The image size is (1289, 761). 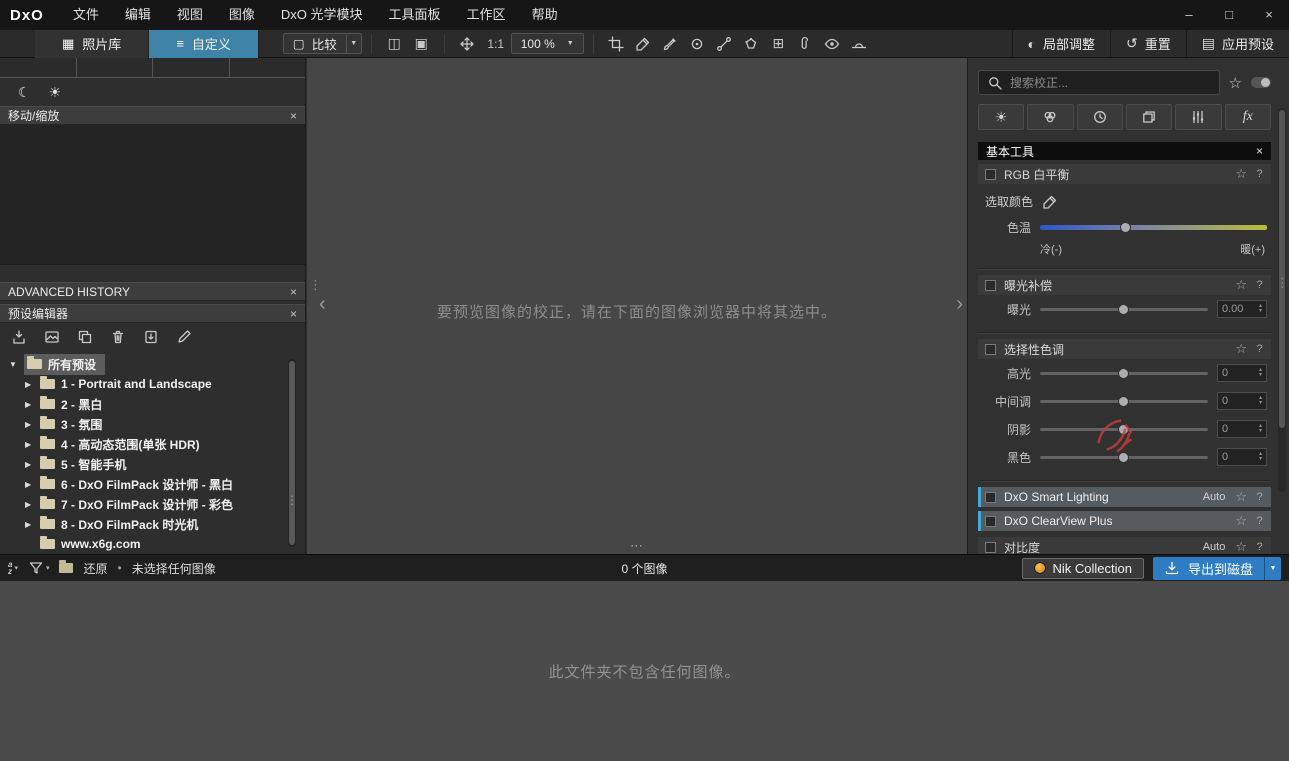 I want to click on preset-folder-row: ▶ 1 - Portrait and Landscape, so click(x=152, y=384).